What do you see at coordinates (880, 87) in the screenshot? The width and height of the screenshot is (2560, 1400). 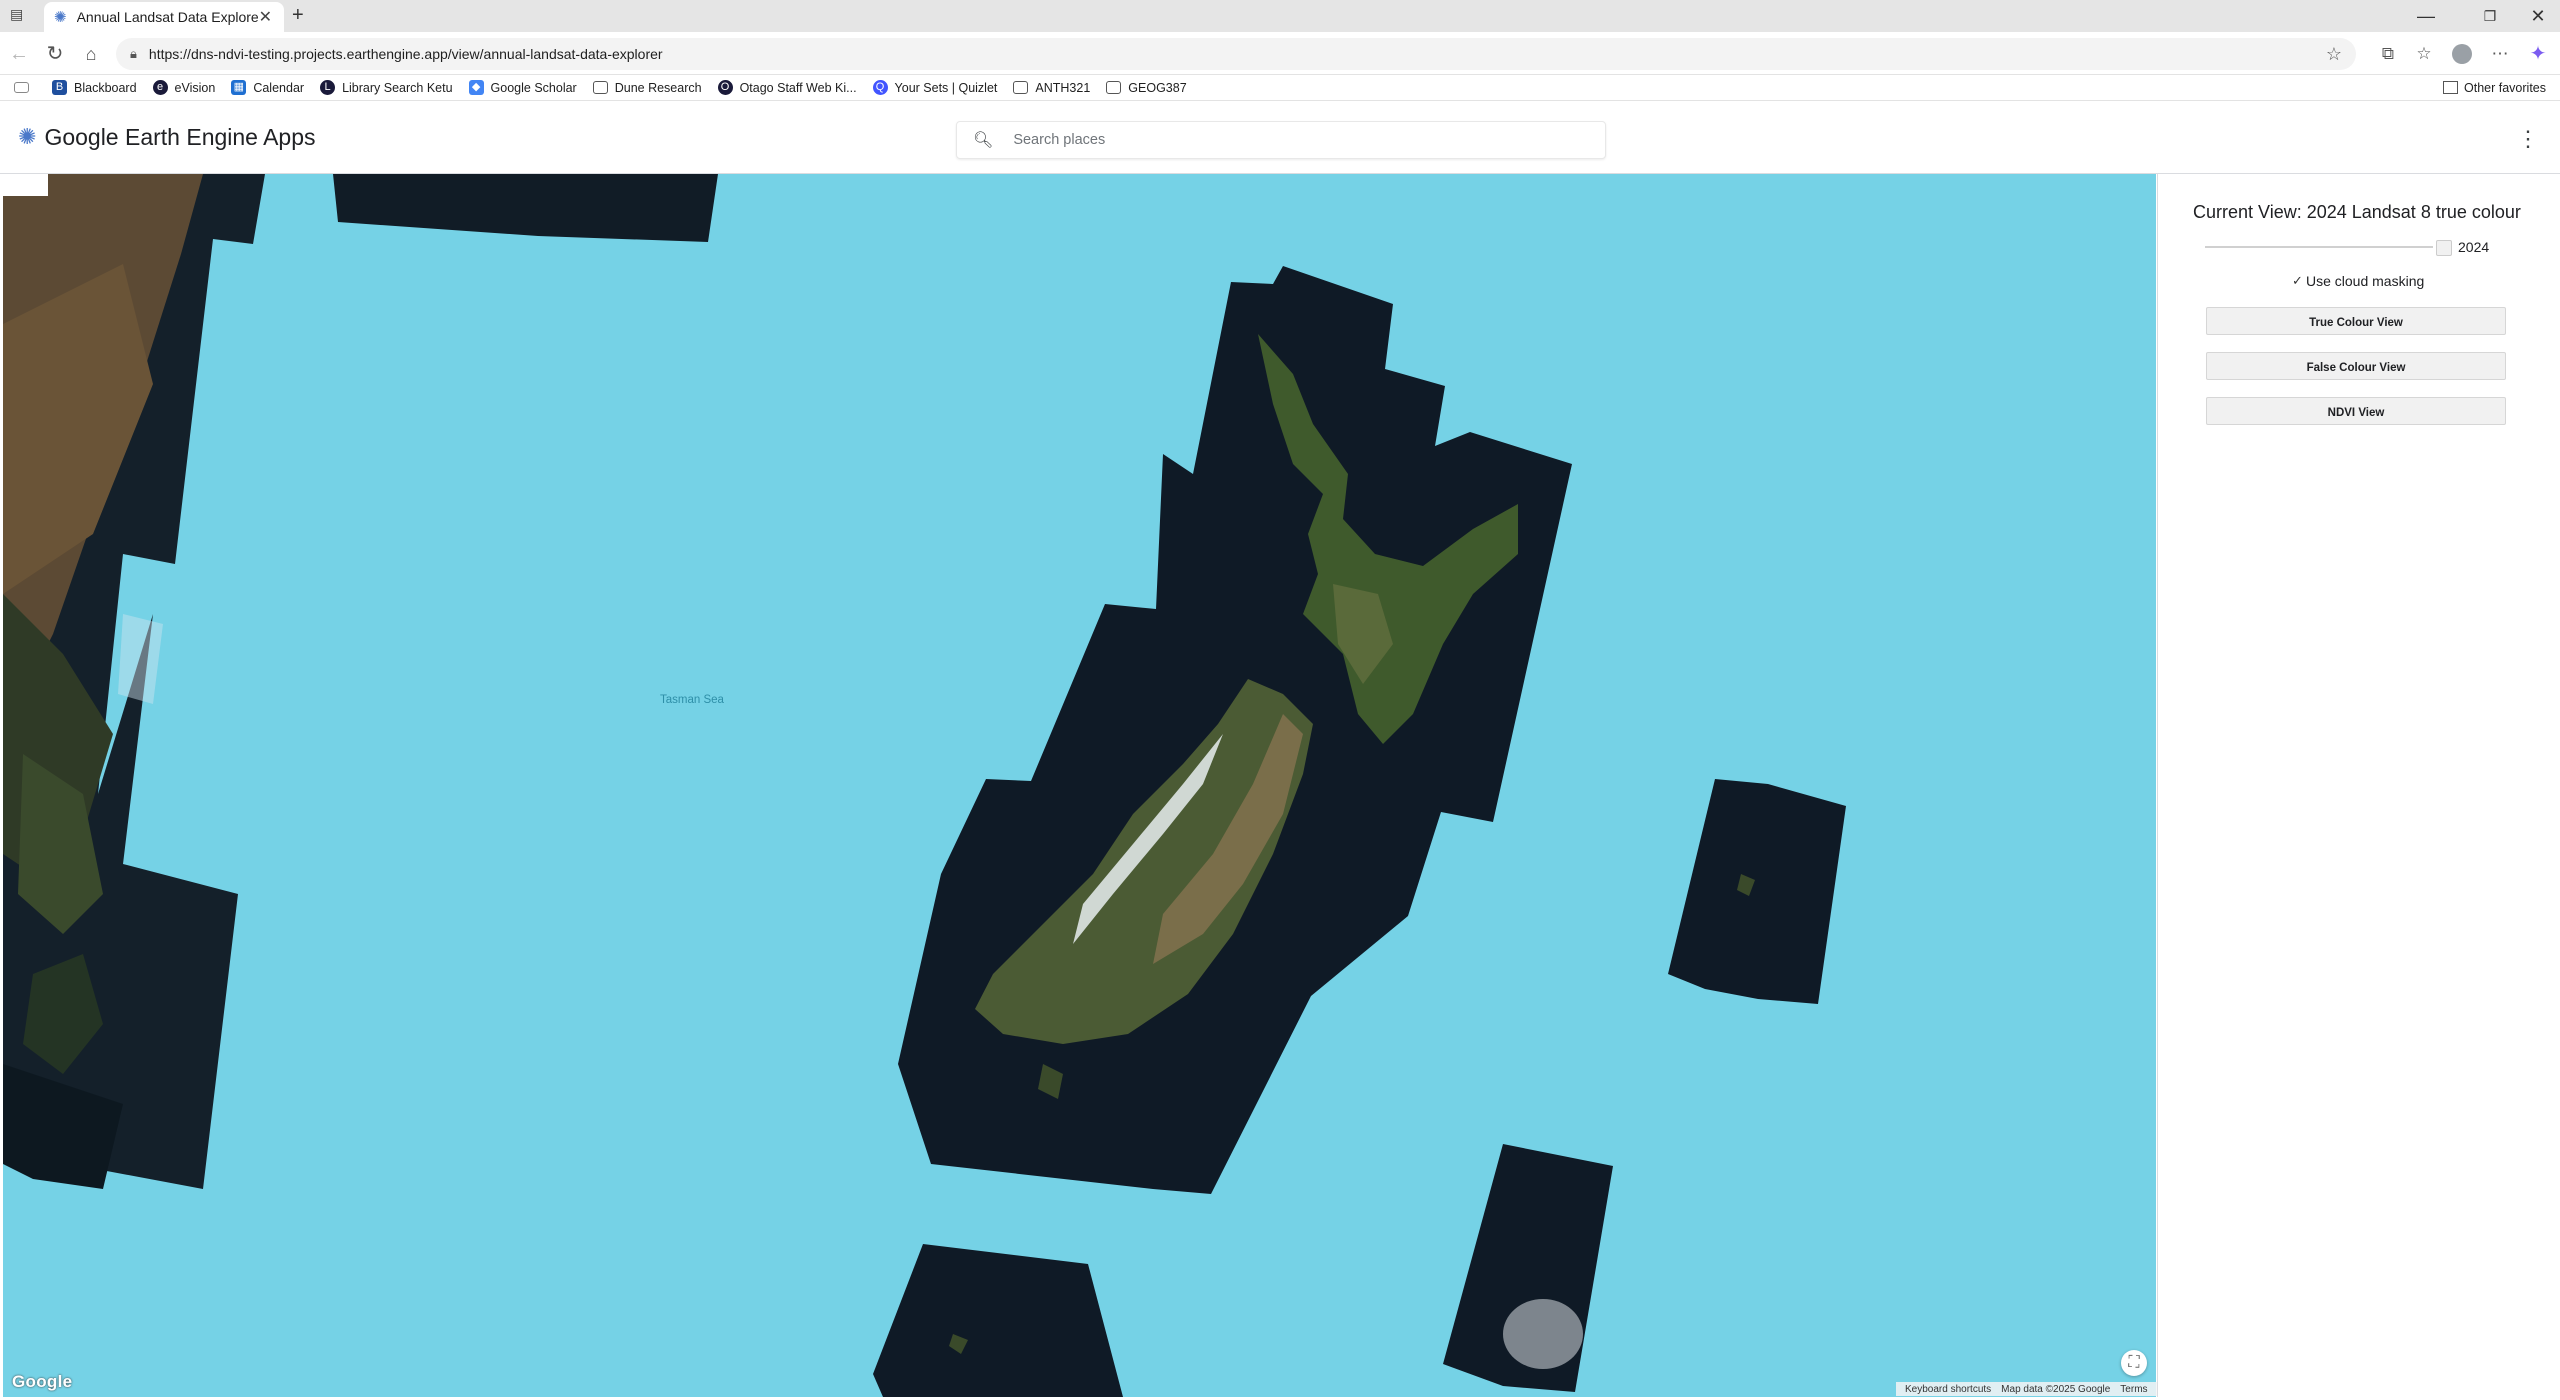 I see `quizlet-icon: Q` at bounding box center [880, 87].